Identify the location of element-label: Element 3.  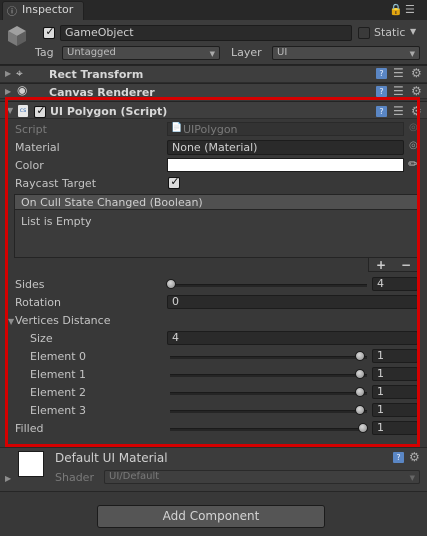
(58, 410).